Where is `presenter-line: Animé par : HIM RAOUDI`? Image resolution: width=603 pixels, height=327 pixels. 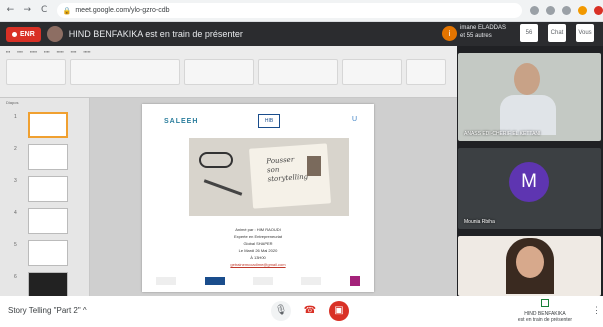
presenter-line: Animé par : HIM RAOUDI is located at coordinates (258, 229).